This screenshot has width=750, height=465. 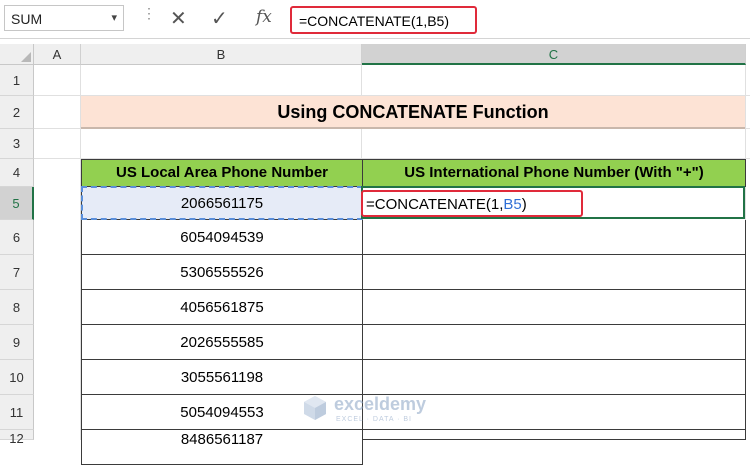 I want to click on row-header-2: 2, so click(x=17, y=112).